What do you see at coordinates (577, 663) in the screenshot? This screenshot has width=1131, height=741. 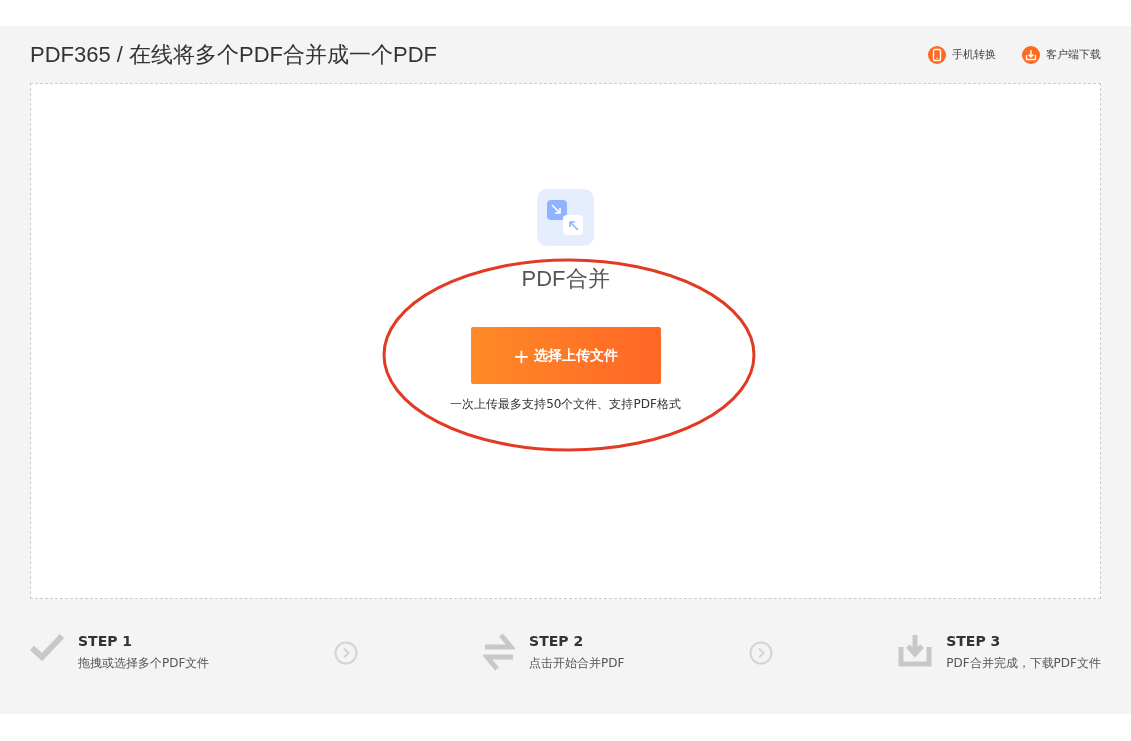 I see `step-description: 点击开始合并PDF` at bounding box center [577, 663].